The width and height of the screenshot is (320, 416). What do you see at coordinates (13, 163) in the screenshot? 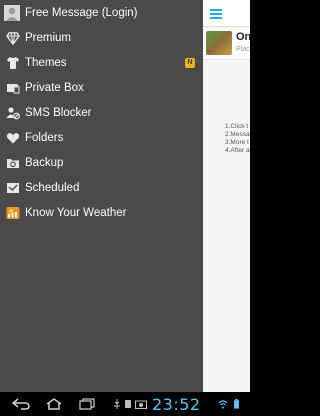
I see `backup-icon` at bounding box center [13, 163].